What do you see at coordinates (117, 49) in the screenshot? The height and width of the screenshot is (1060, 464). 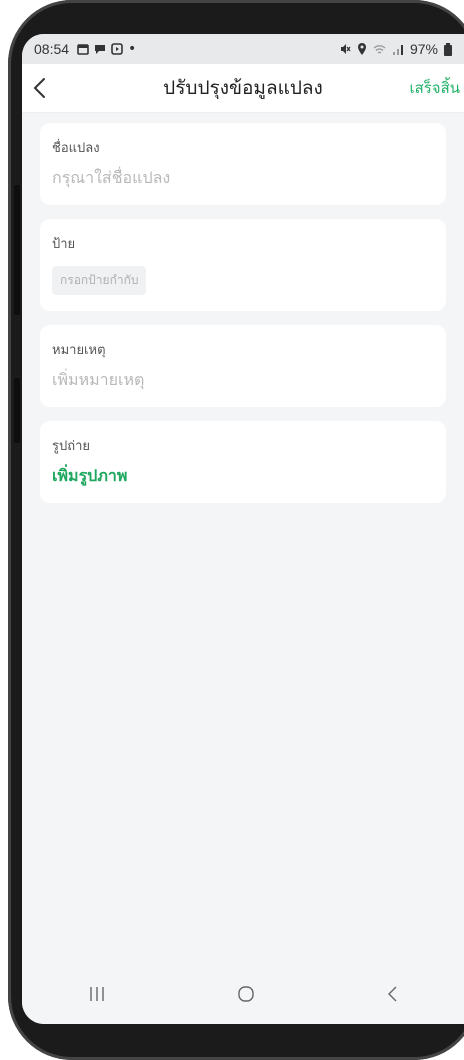 I see `media-icon` at bounding box center [117, 49].